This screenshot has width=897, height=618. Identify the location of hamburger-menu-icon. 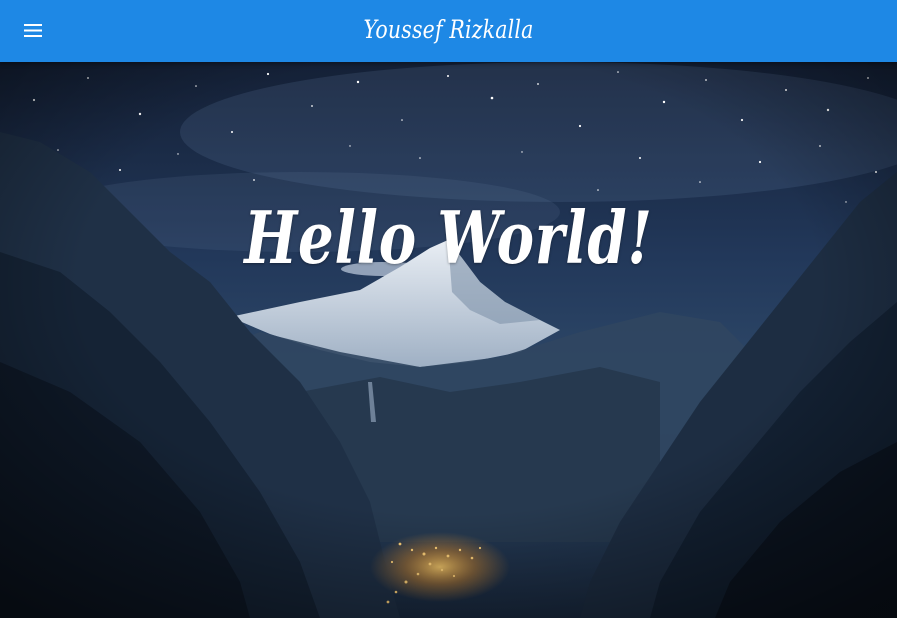
(33, 30).